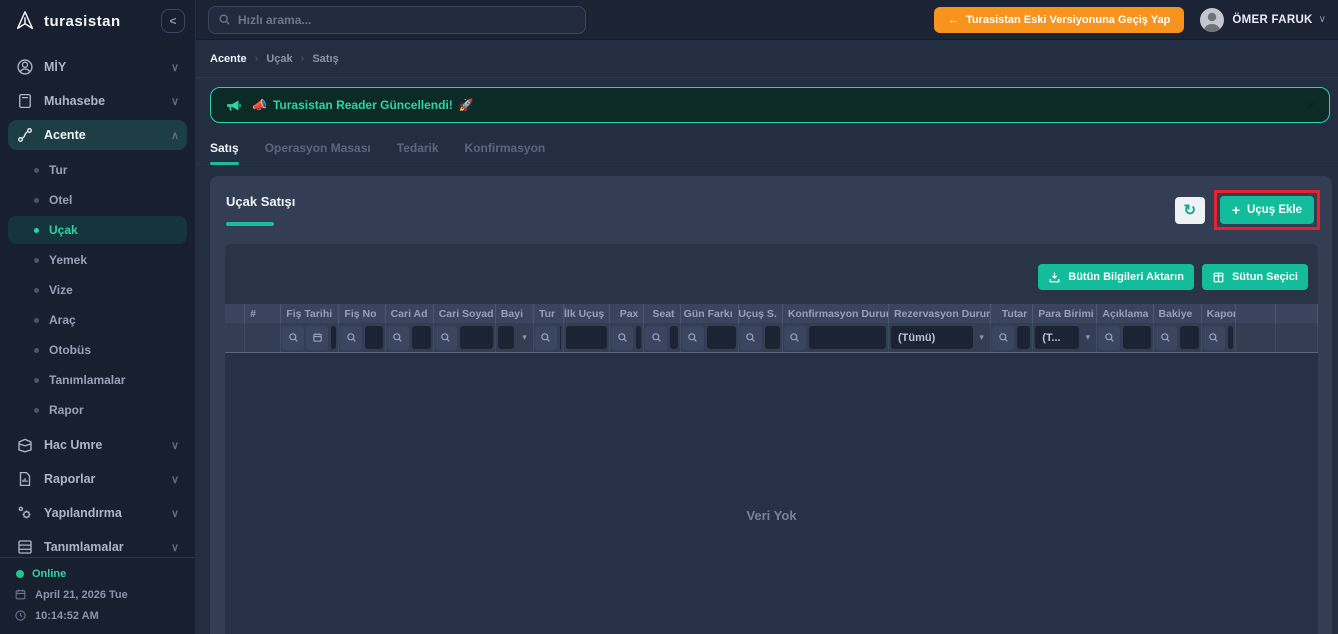 This screenshot has width=1338, height=634. What do you see at coordinates (279, 59) in the screenshot?
I see `breadcrumb-item: Uçak` at bounding box center [279, 59].